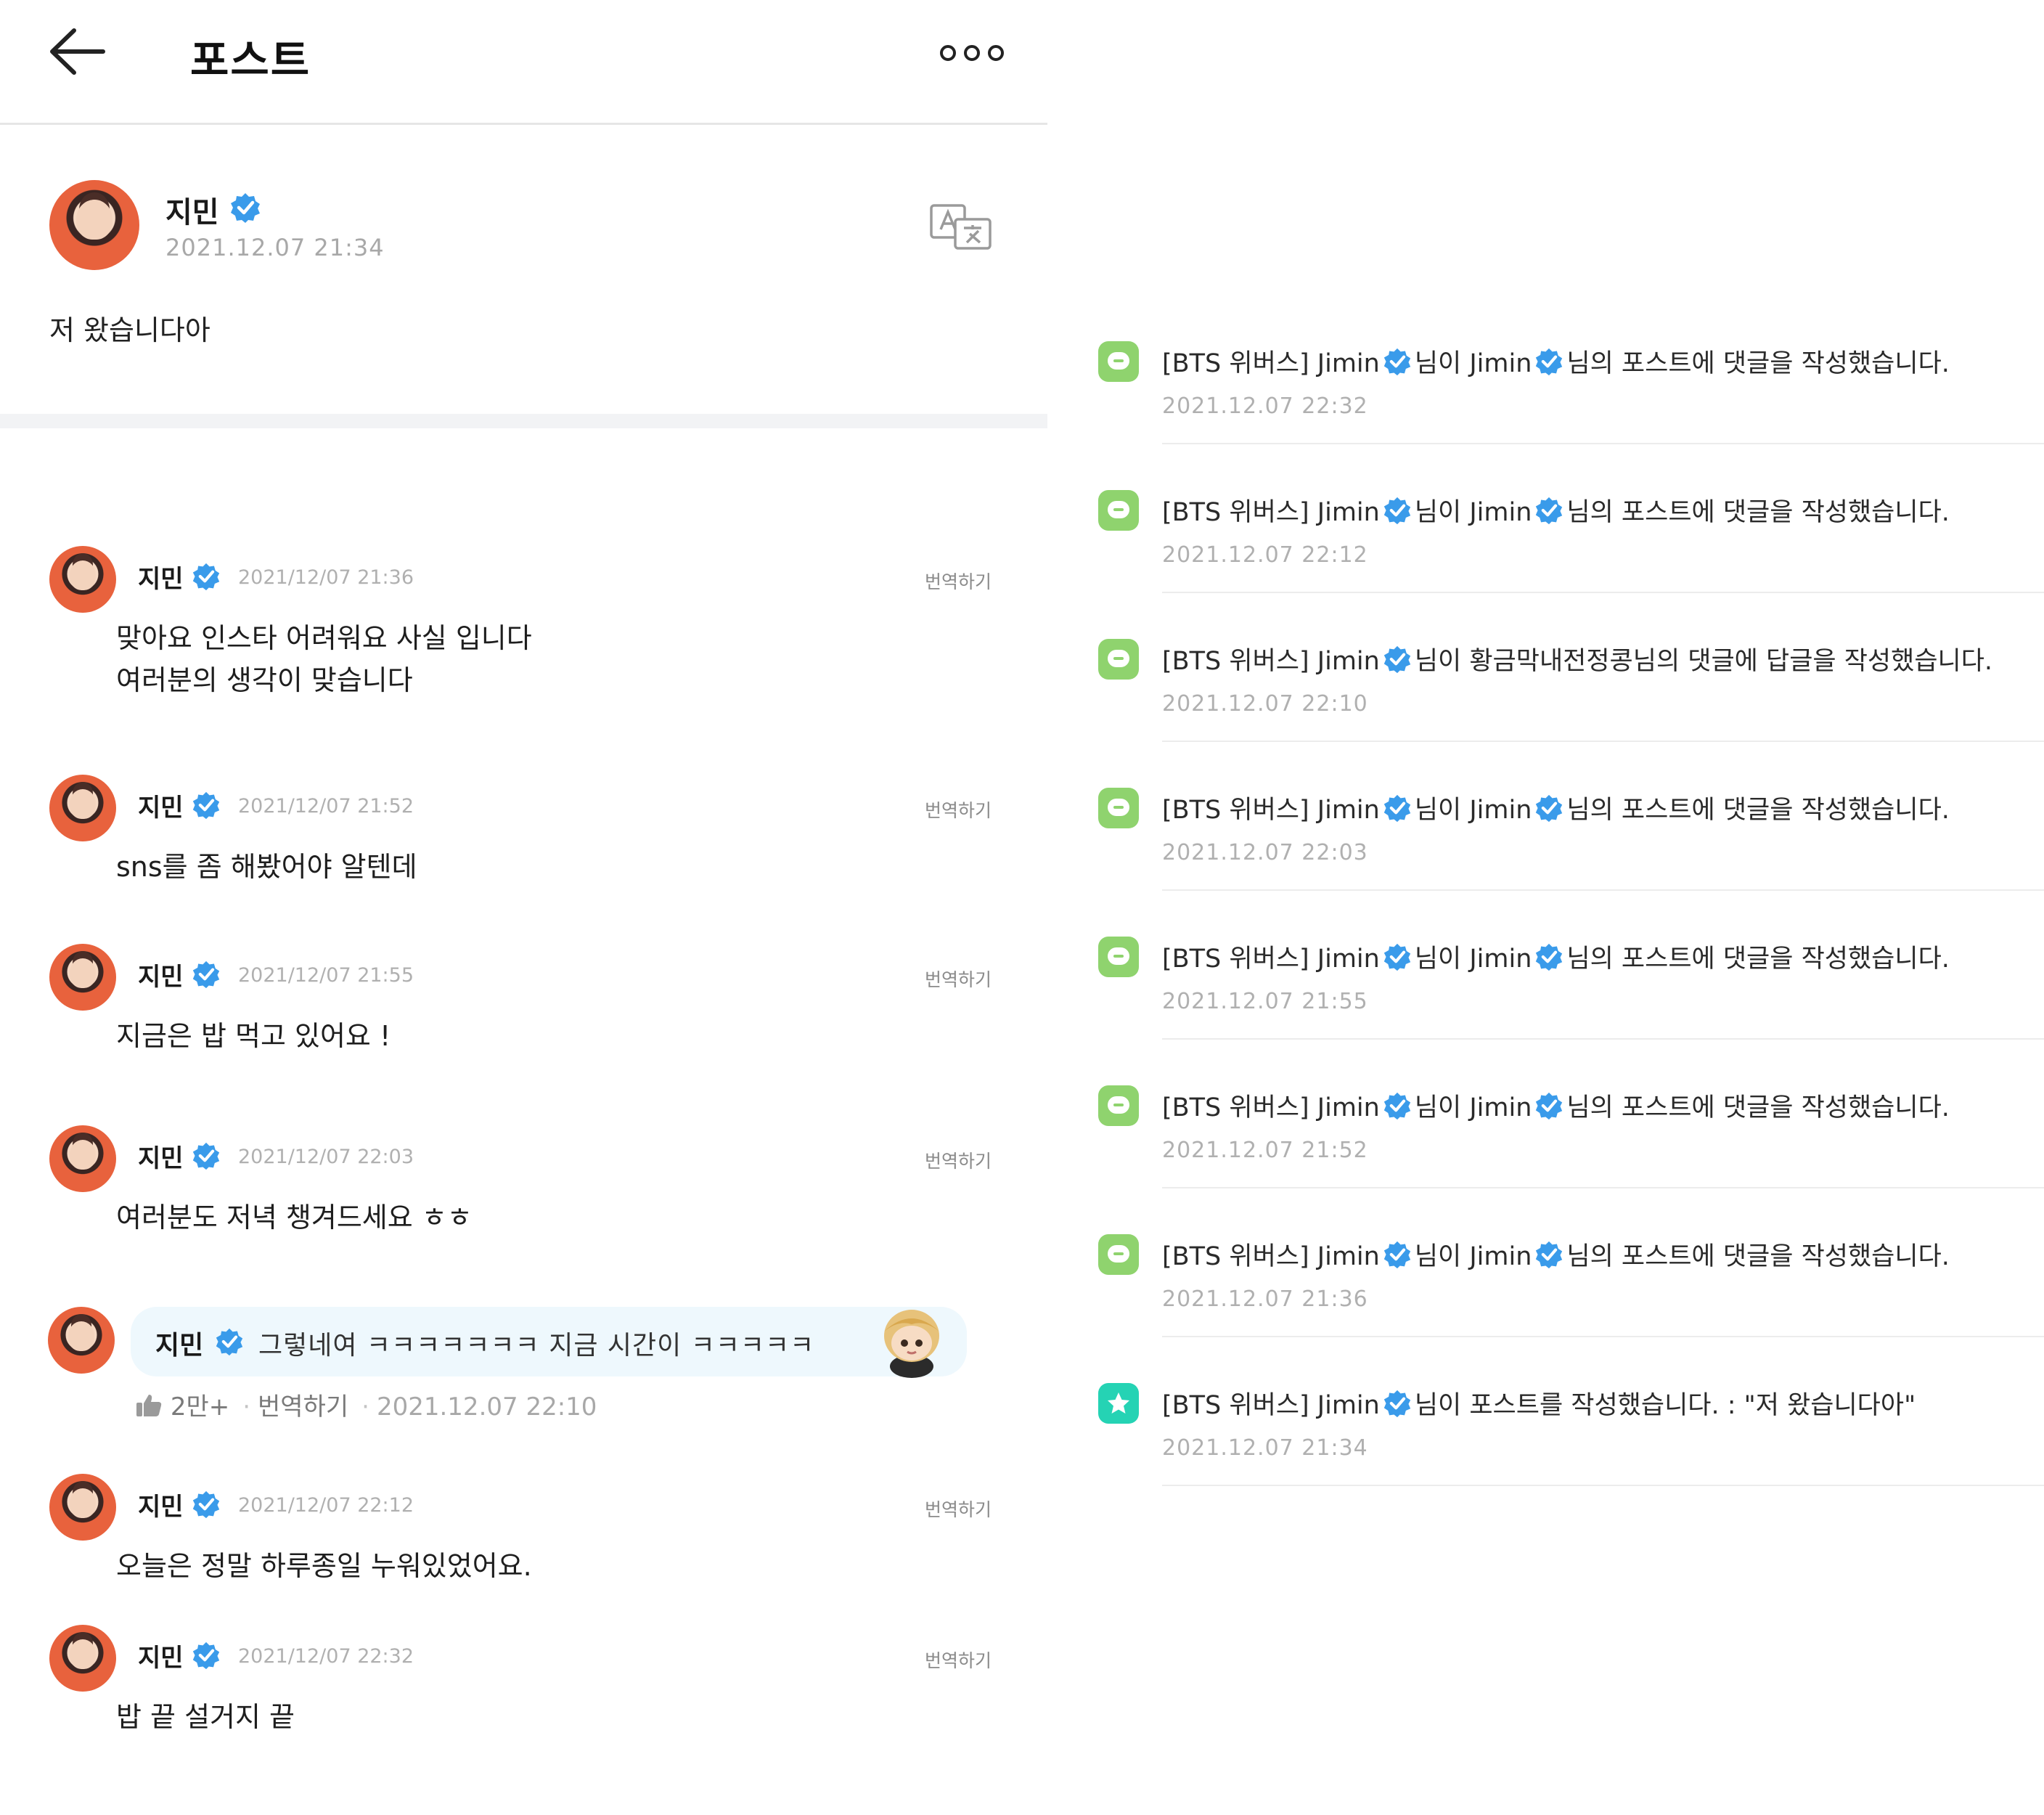 Image resolution: width=2044 pixels, height=1815 pixels. Describe the element at coordinates (326, 1656) in the screenshot. I see `comment-date: 2021/12/07 22:32` at that location.